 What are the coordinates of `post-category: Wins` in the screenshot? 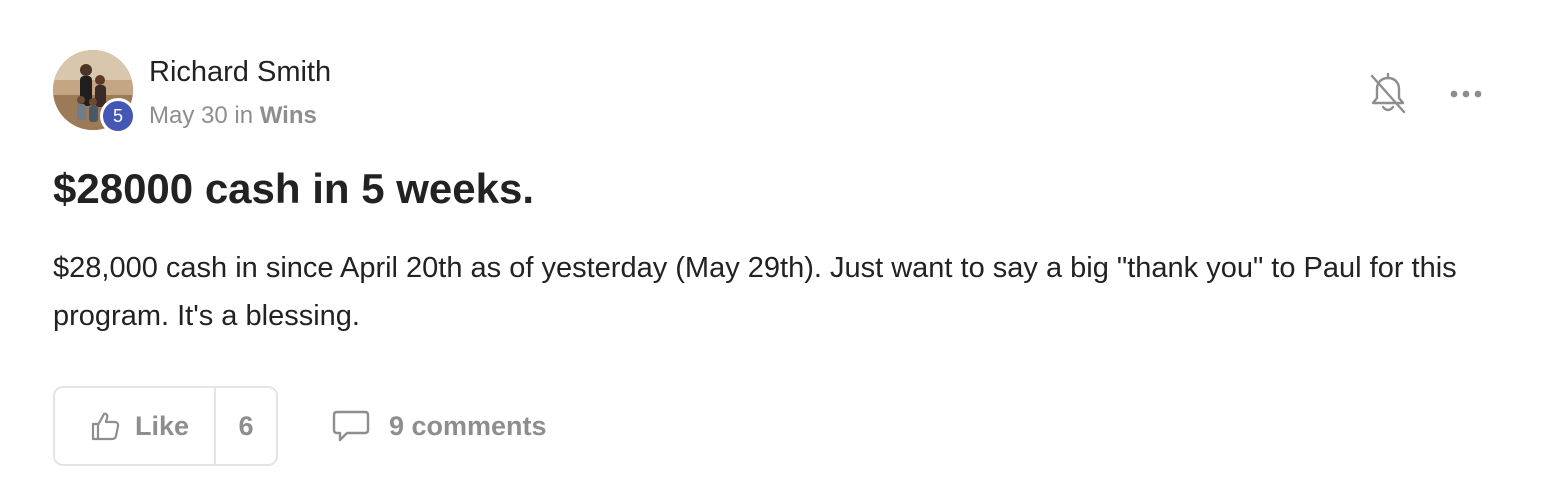 It's located at (288, 115).